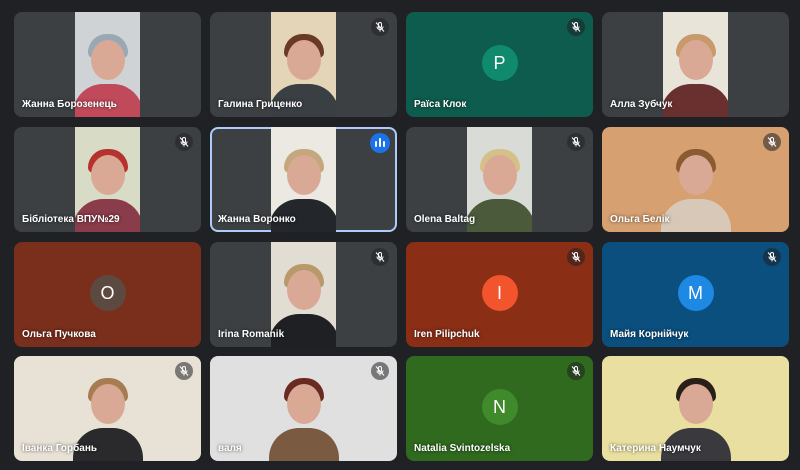 This screenshot has width=800, height=470. Describe the element at coordinates (445, 219) in the screenshot. I see `participant-name: Olena Baltag` at that location.